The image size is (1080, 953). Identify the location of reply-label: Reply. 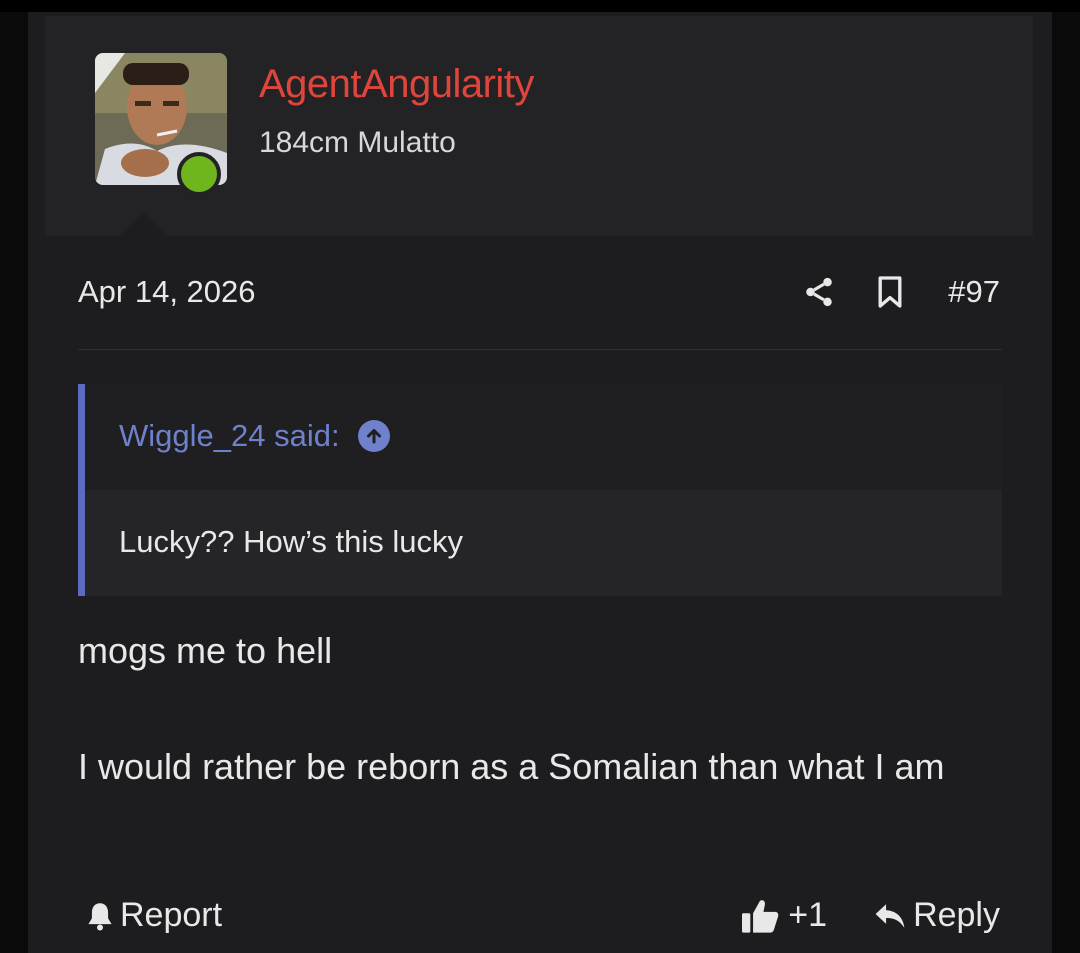
(956, 915).